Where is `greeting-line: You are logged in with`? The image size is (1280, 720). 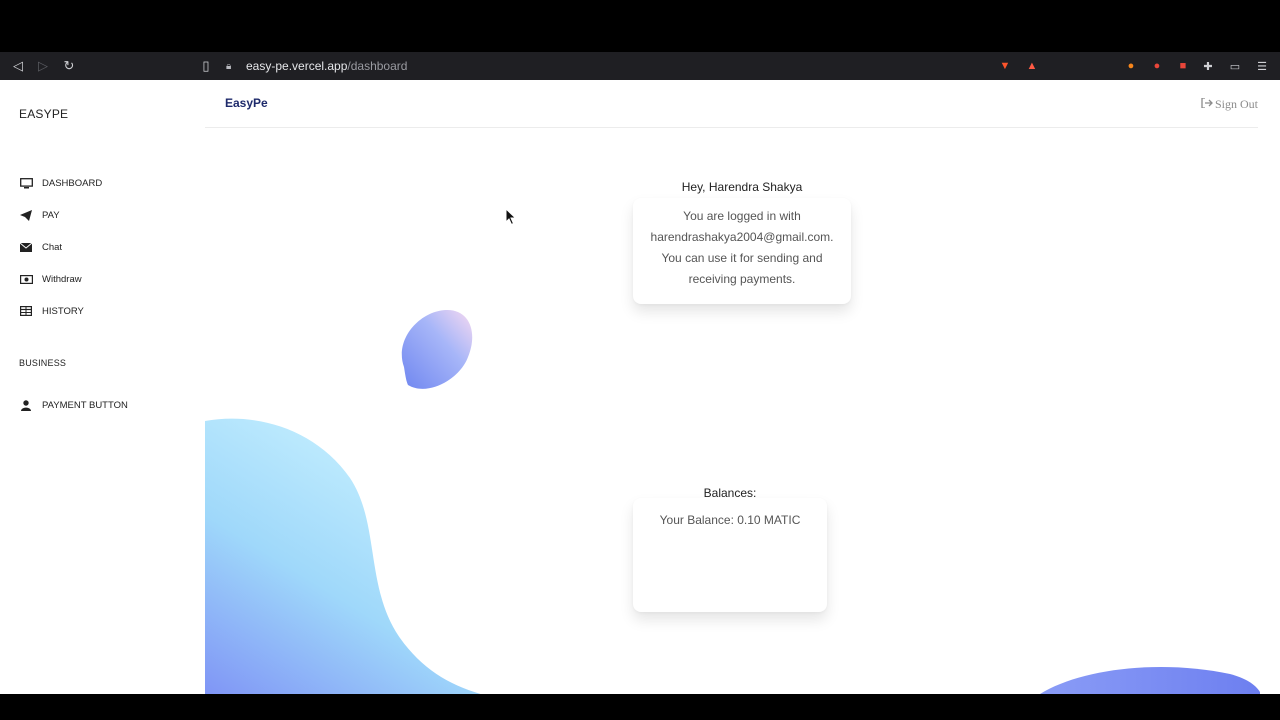 greeting-line: You are logged in with is located at coordinates (742, 216).